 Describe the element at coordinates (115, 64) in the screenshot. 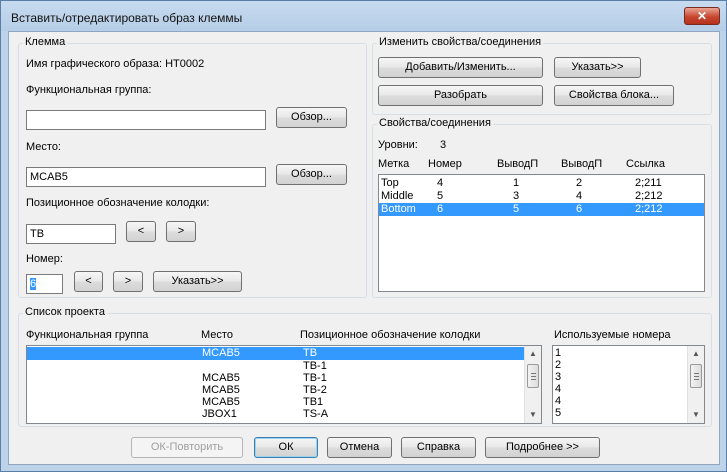

I see `graphic-name-label: Имя графического образа: HT0002` at that location.